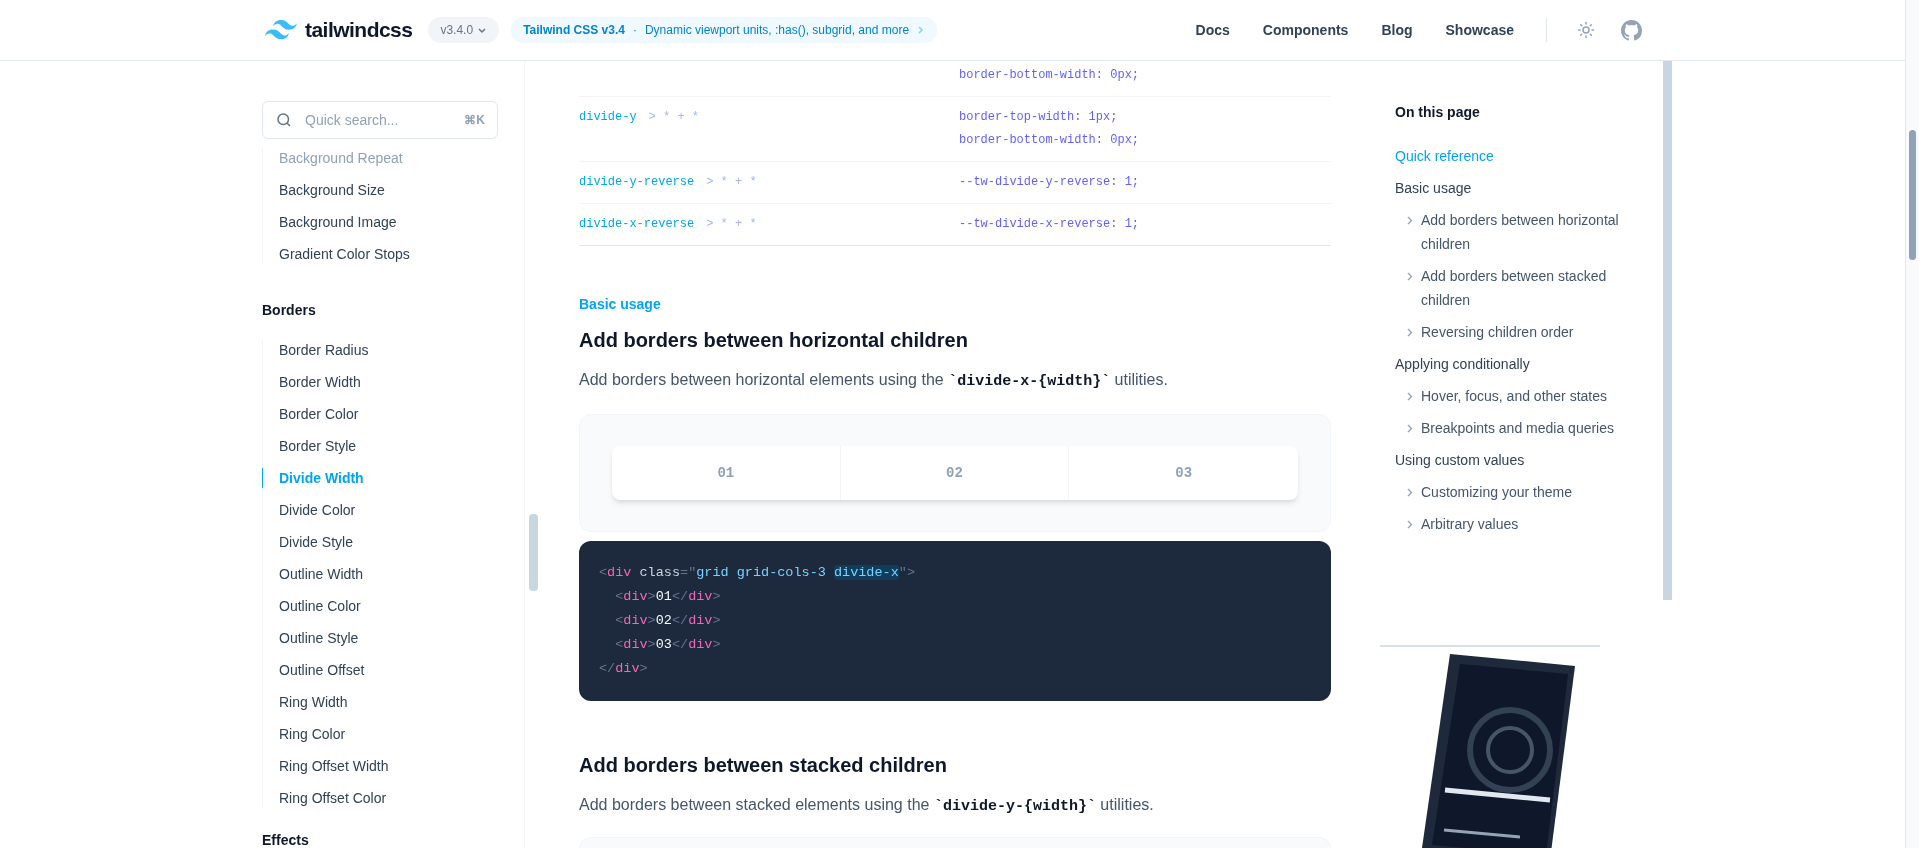 The width and height of the screenshot is (1919, 848). I want to click on sidebar-link: Border Radius, so click(387, 350).